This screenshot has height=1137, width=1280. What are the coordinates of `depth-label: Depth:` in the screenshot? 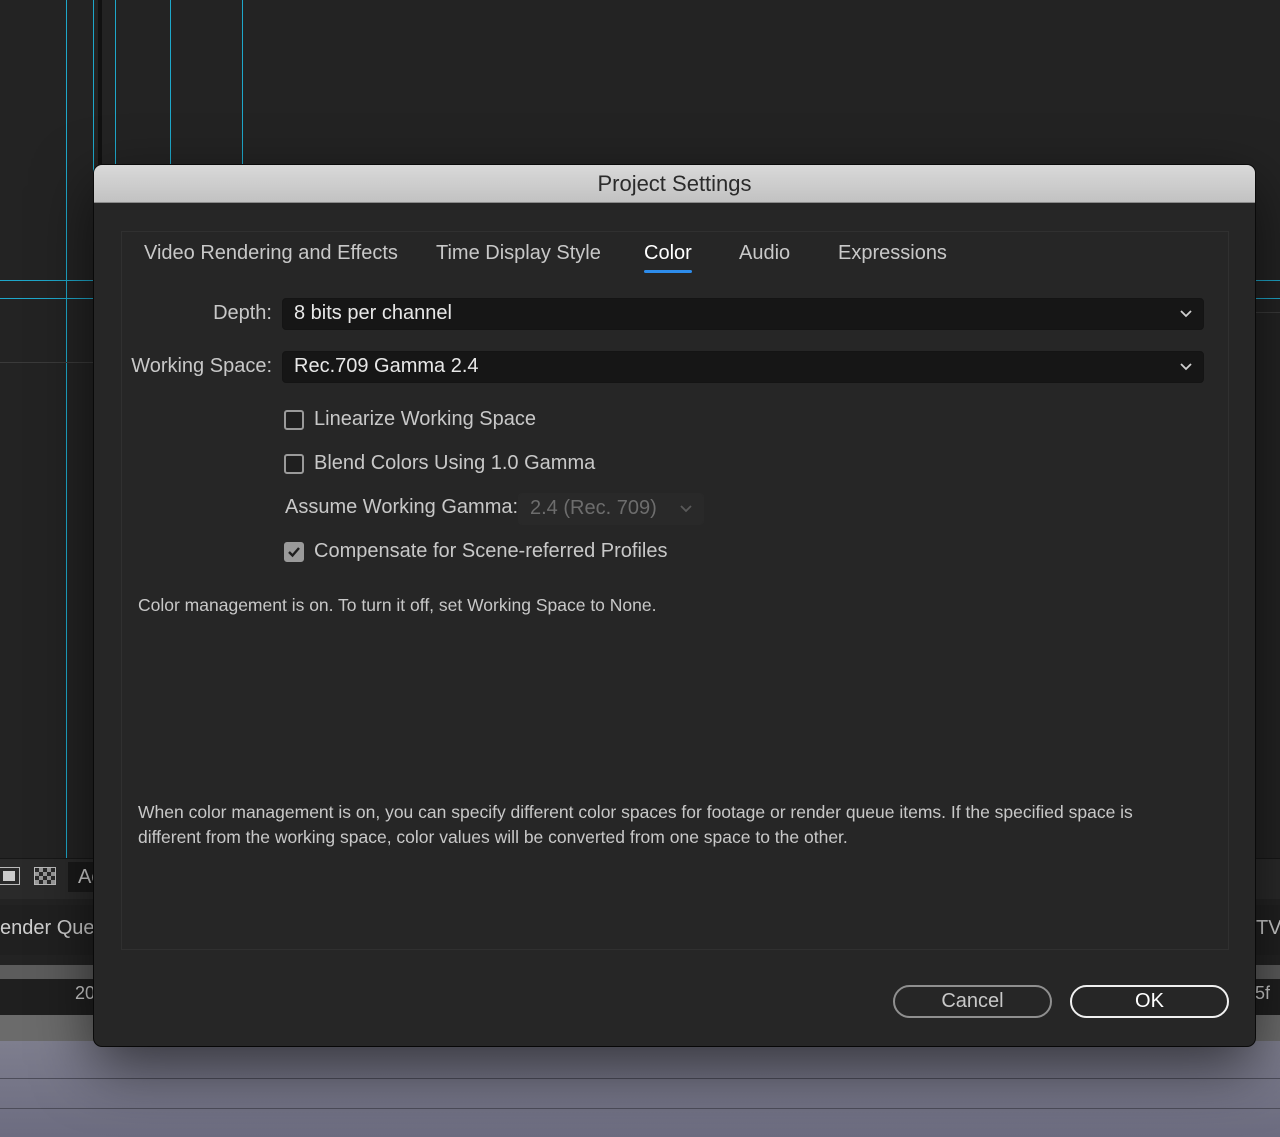 It's located at (242, 313).